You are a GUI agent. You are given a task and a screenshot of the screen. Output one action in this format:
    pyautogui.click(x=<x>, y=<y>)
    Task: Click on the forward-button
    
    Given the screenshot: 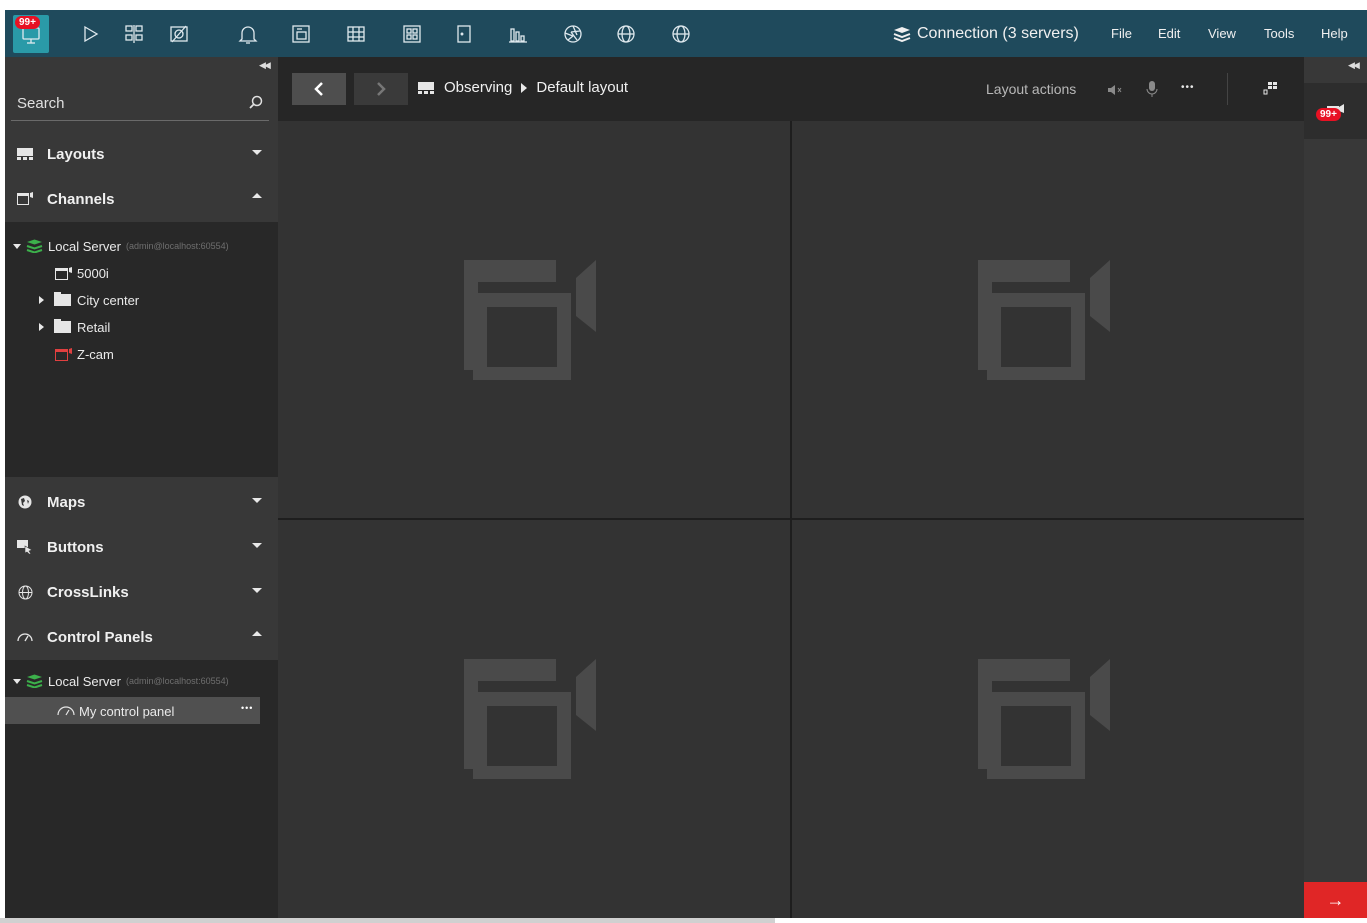 What is the action you would take?
    pyautogui.click(x=381, y=89)
    